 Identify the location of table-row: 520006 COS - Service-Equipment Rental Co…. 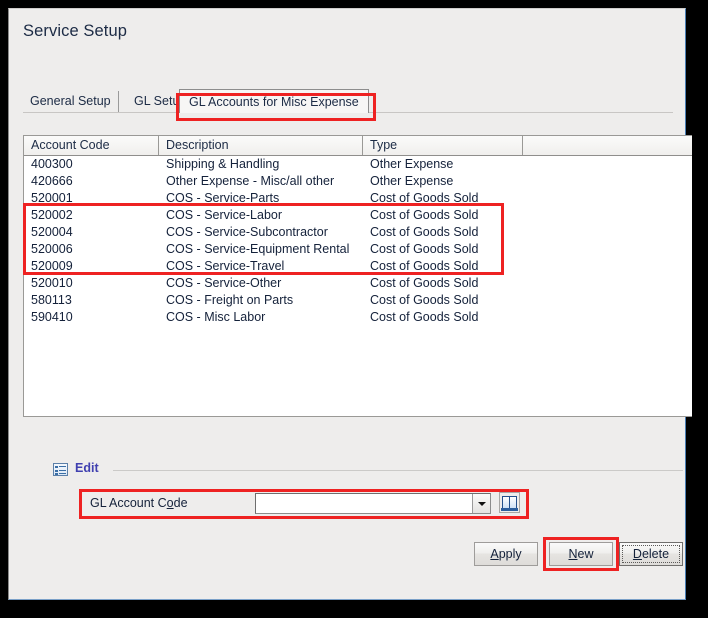
(358, 249).